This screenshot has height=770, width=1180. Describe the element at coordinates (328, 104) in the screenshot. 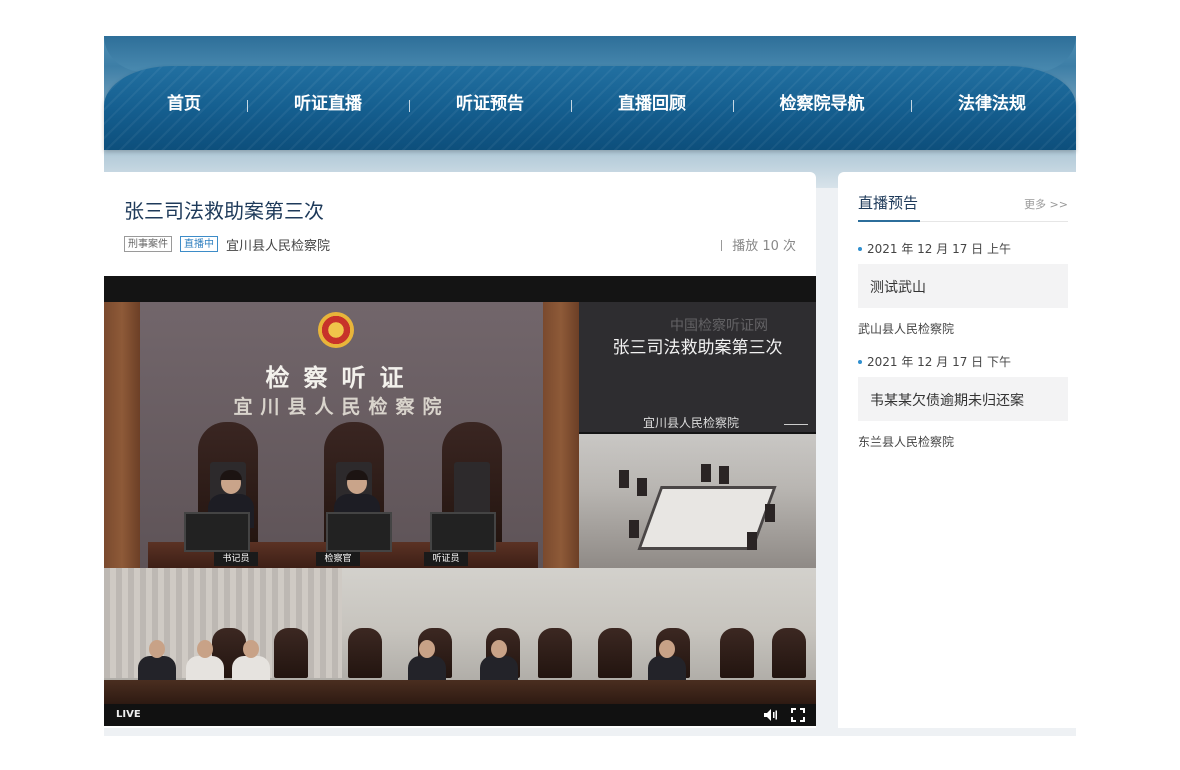

I see `nav-item-live: 听证直播` at that location.